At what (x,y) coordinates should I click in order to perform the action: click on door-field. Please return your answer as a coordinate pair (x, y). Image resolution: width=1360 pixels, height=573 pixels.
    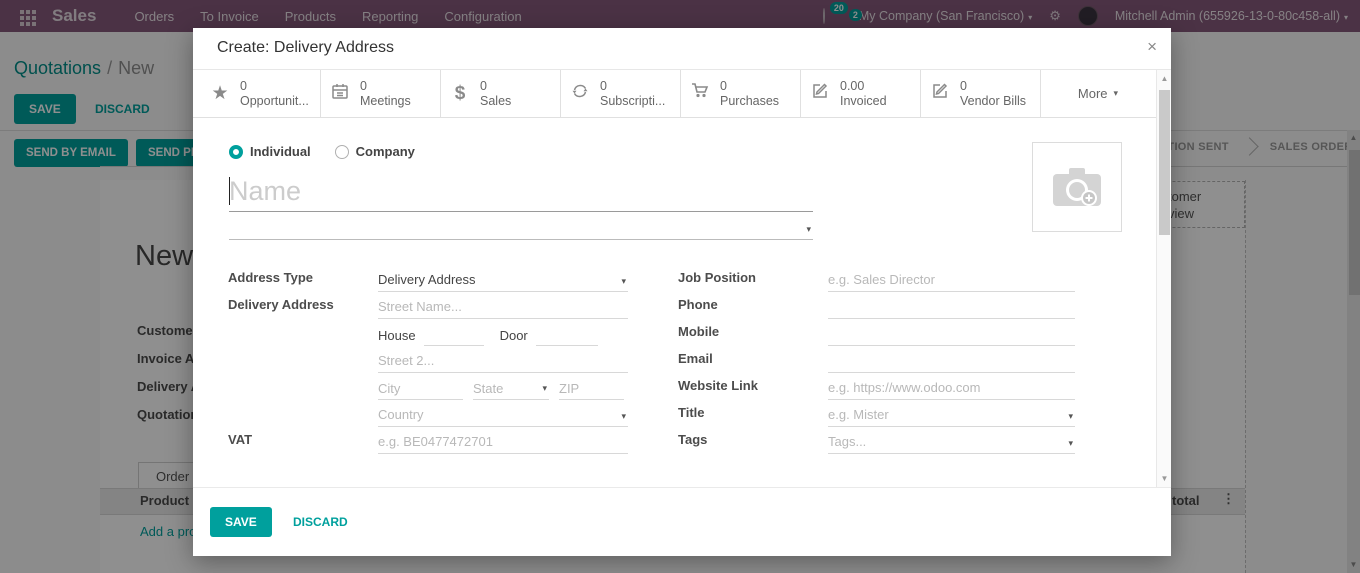
    Looking at the image, I should click on (566, 335).